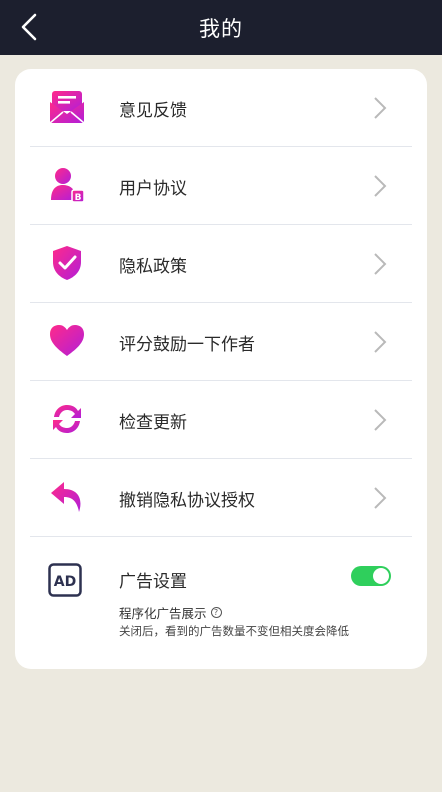  What do you see at coordinates (163, 613) in the screenshot?
I see `programmatic-ad-label: 程序化广告展示` at bounding box center [163, 613].